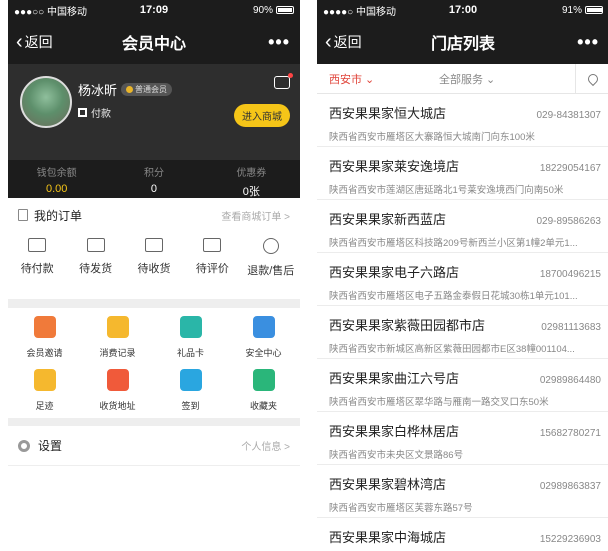  What do you see at coordinates (263, 337) in the screenshot?
I see `service-item: 安全中心` at bounding box center [263, 337].